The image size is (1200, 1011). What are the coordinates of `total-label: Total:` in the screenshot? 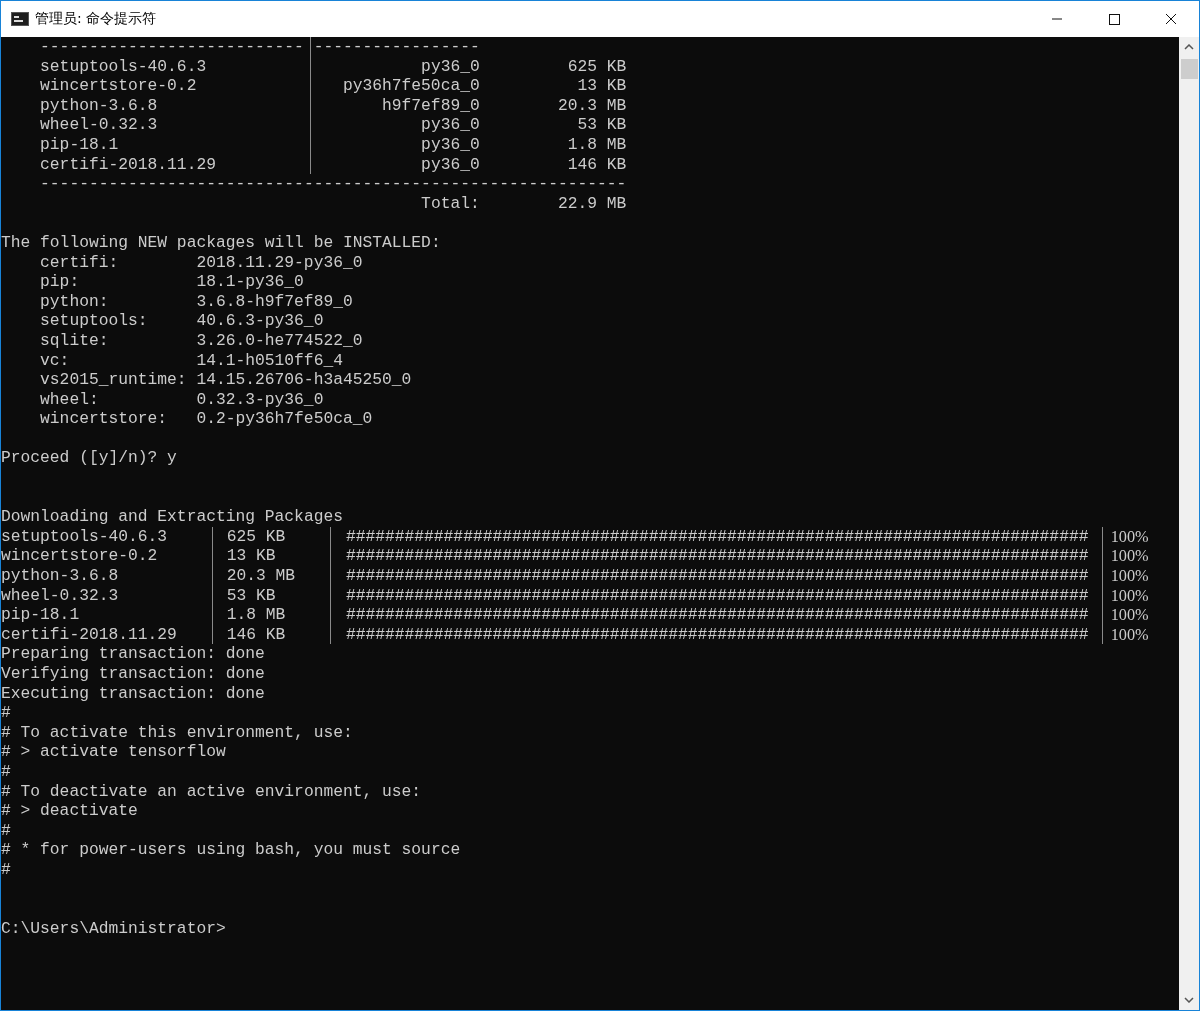 It's located at (450, 203).